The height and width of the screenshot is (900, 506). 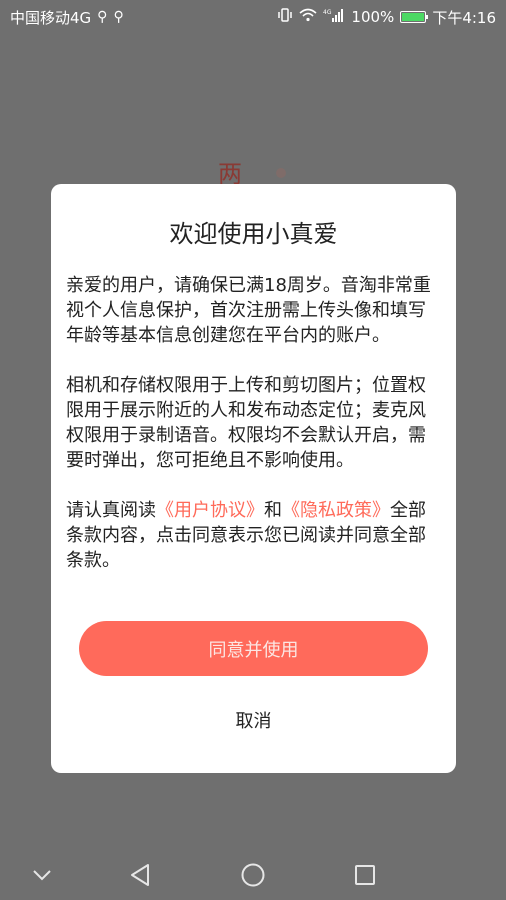 What do you see at coordinates (334, 17) in the screenshot?
I see `signal-icon: 4G` at bounding box center [334, 17].